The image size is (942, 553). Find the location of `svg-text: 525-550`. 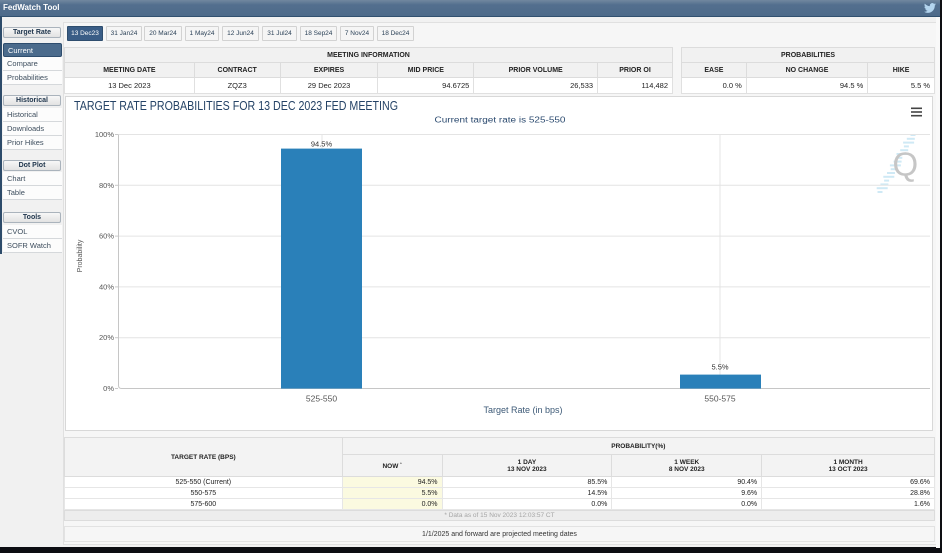

svg-text: 525-550 is located at coordinates (321, 399).